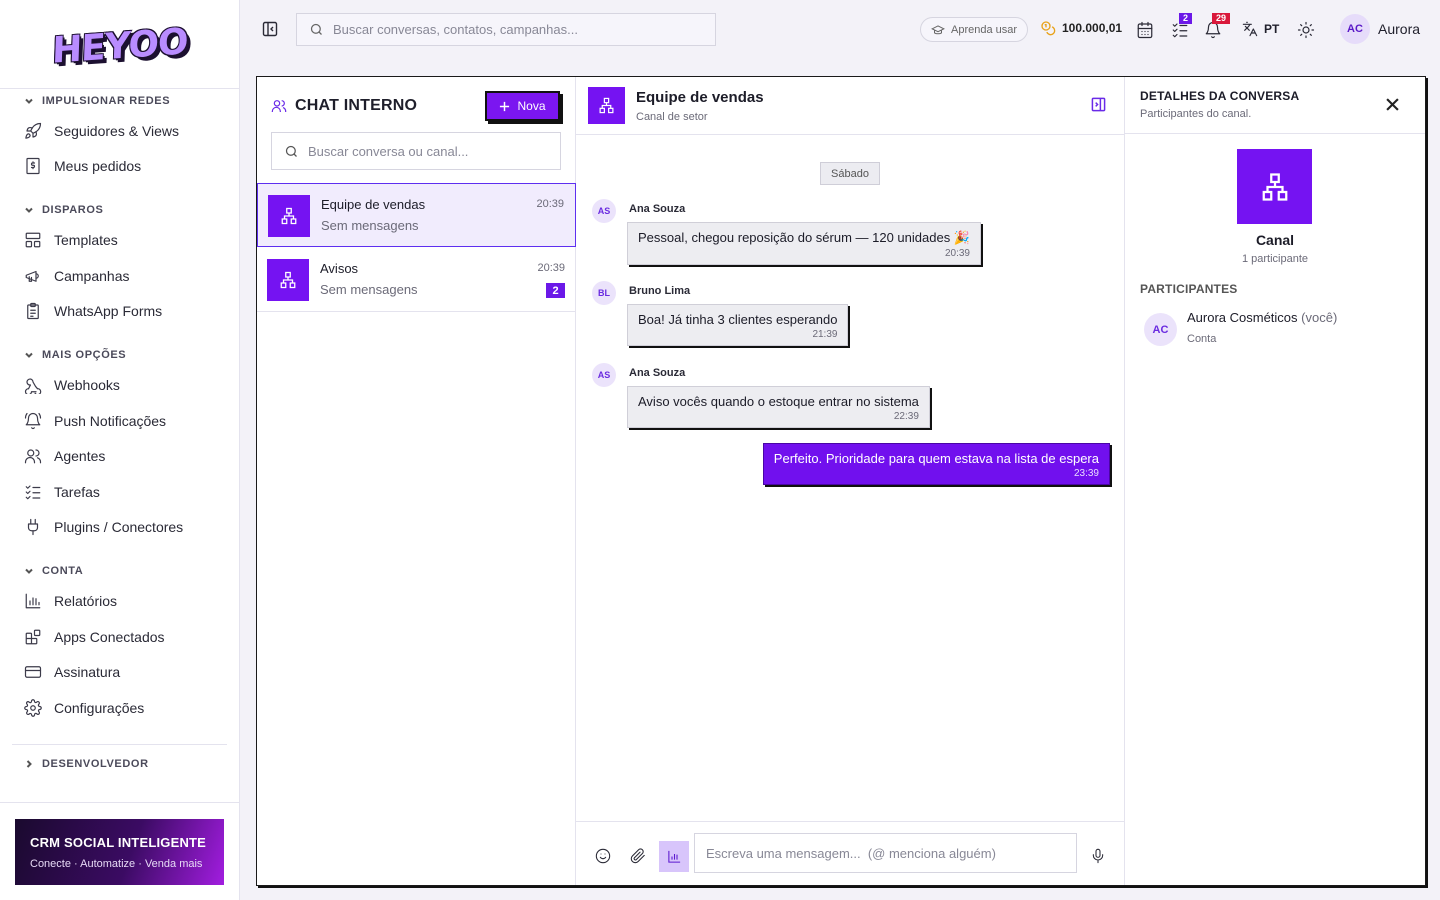 This screenshot has height=900, width=1440. What do you see at coordinates (33, 386) in the screenshot?
I see `webhook-icon` at bounding box center [33, 386].